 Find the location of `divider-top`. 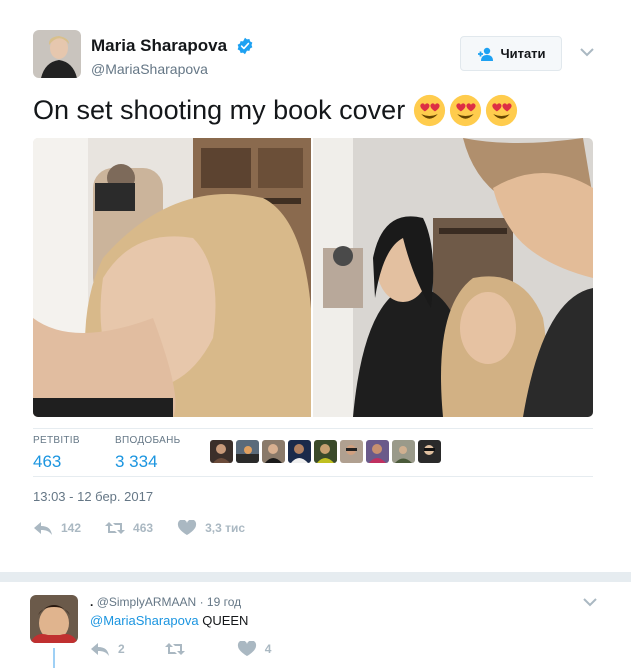

divider-top is located at coordinates (313, 428).